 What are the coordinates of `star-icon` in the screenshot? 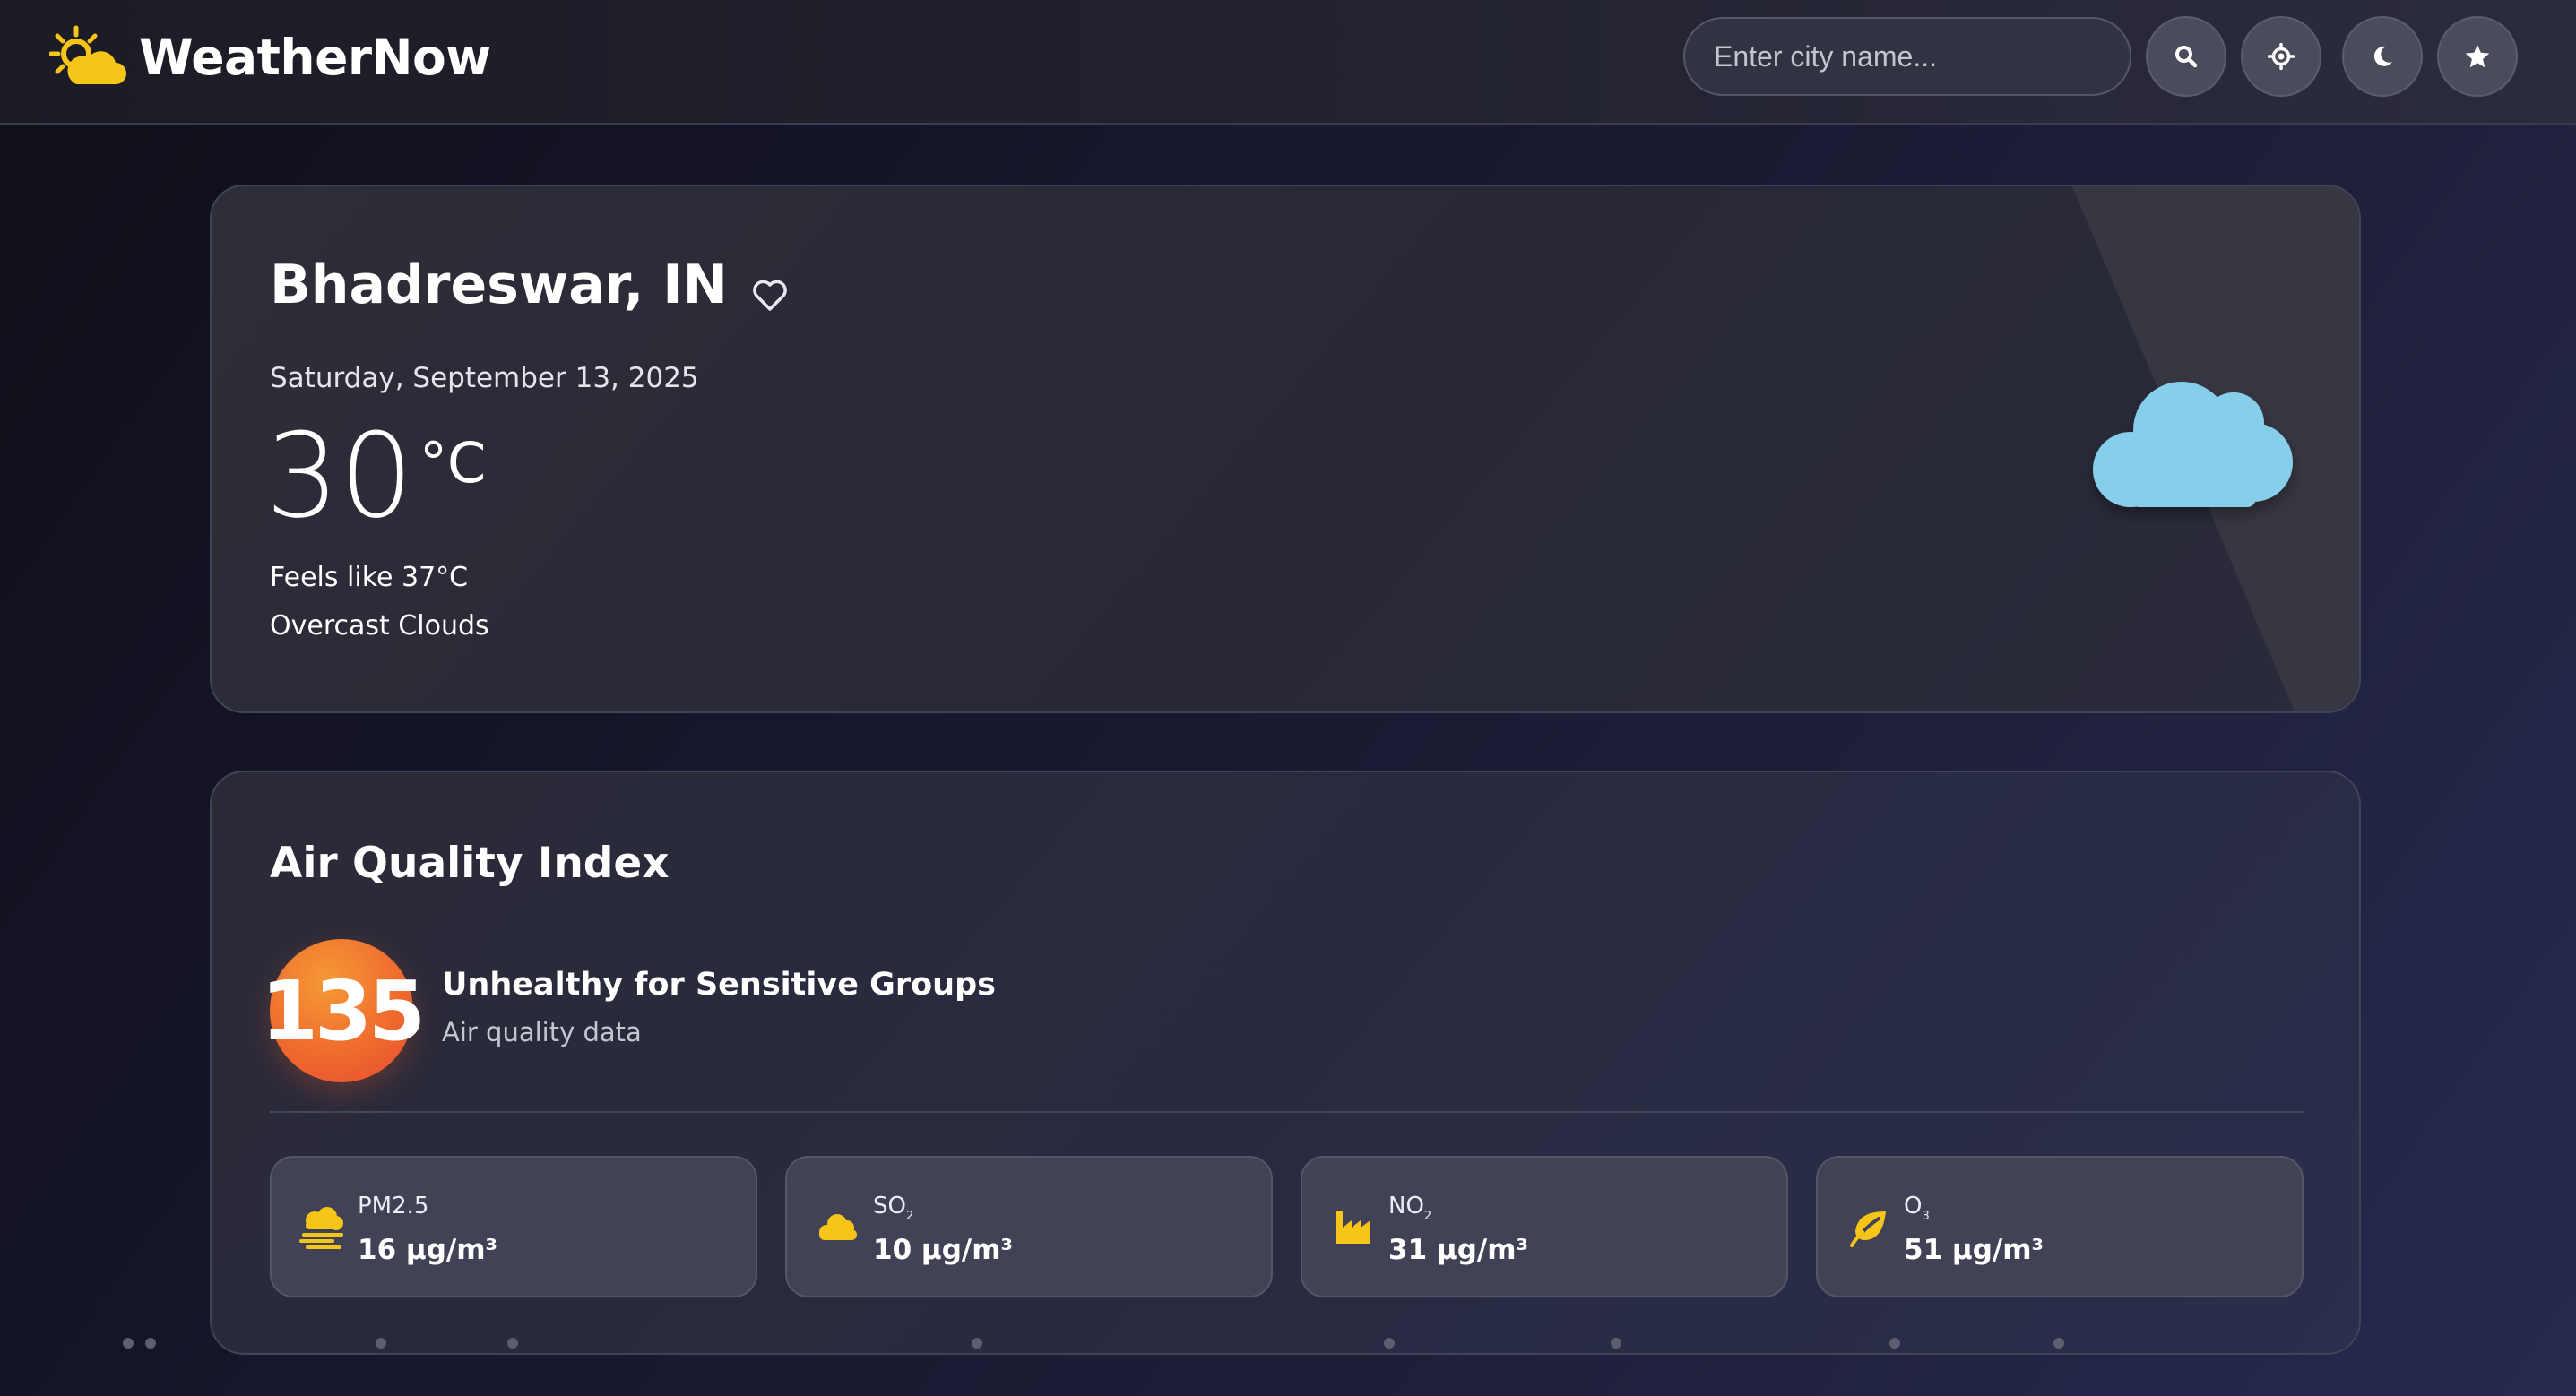 It's located at (2477, 57).